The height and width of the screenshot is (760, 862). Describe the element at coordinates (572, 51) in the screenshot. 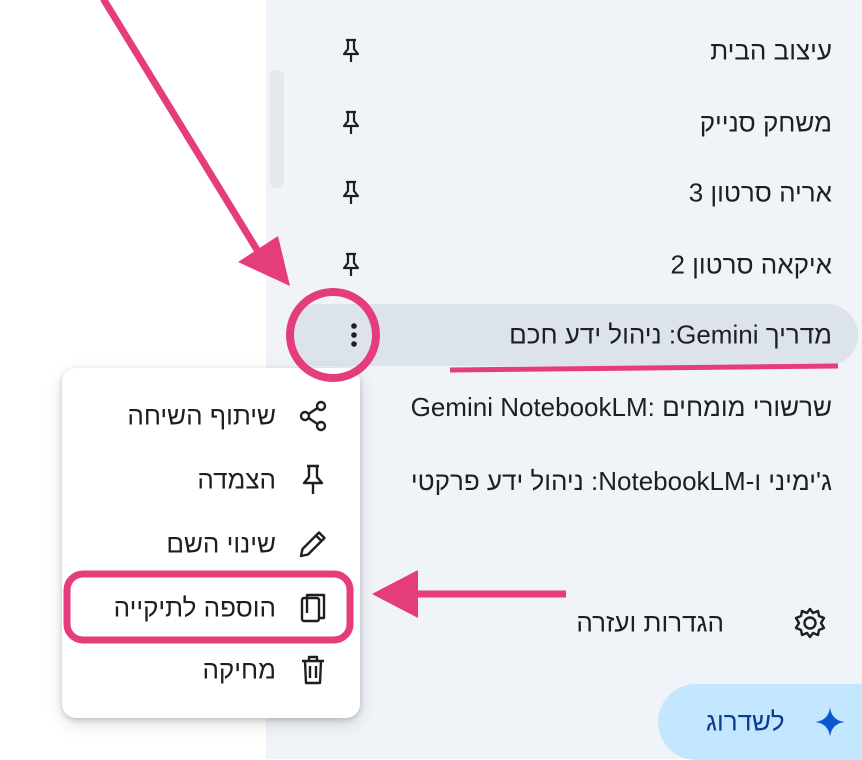

I see `chat-item: עיצוב הבית` at that location.